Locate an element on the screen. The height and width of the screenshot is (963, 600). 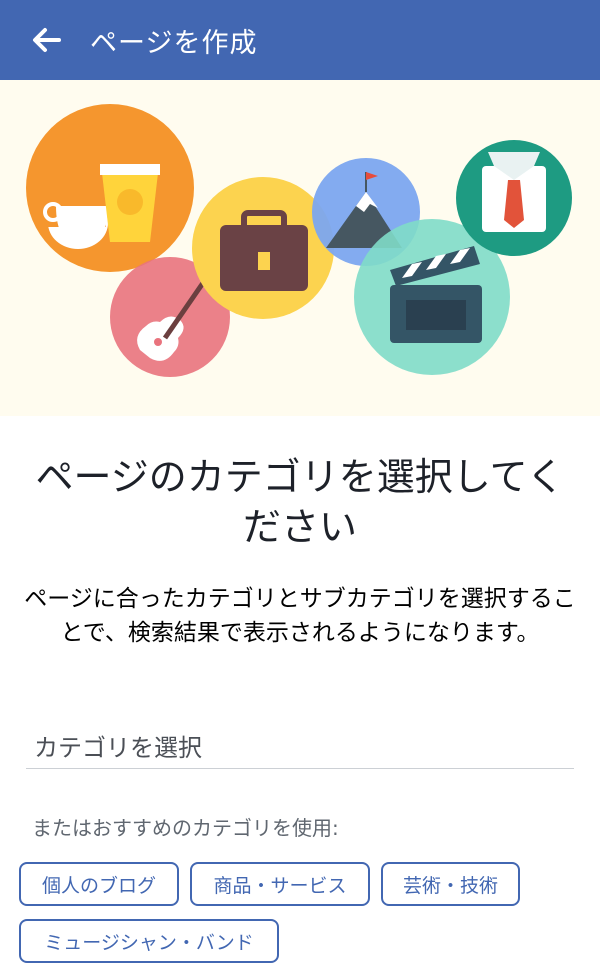
heading-line-2: ださい is located at coordinates (299, 527).